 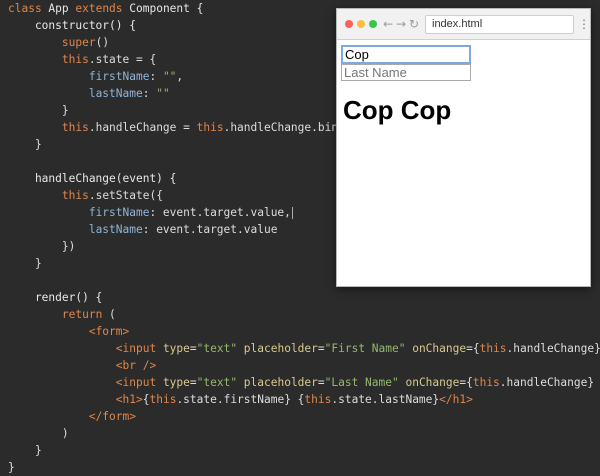 What do you see at coordinates (139, 382) in the screenshot?
I see `code-token: <input` at bounding box center [139, 382].